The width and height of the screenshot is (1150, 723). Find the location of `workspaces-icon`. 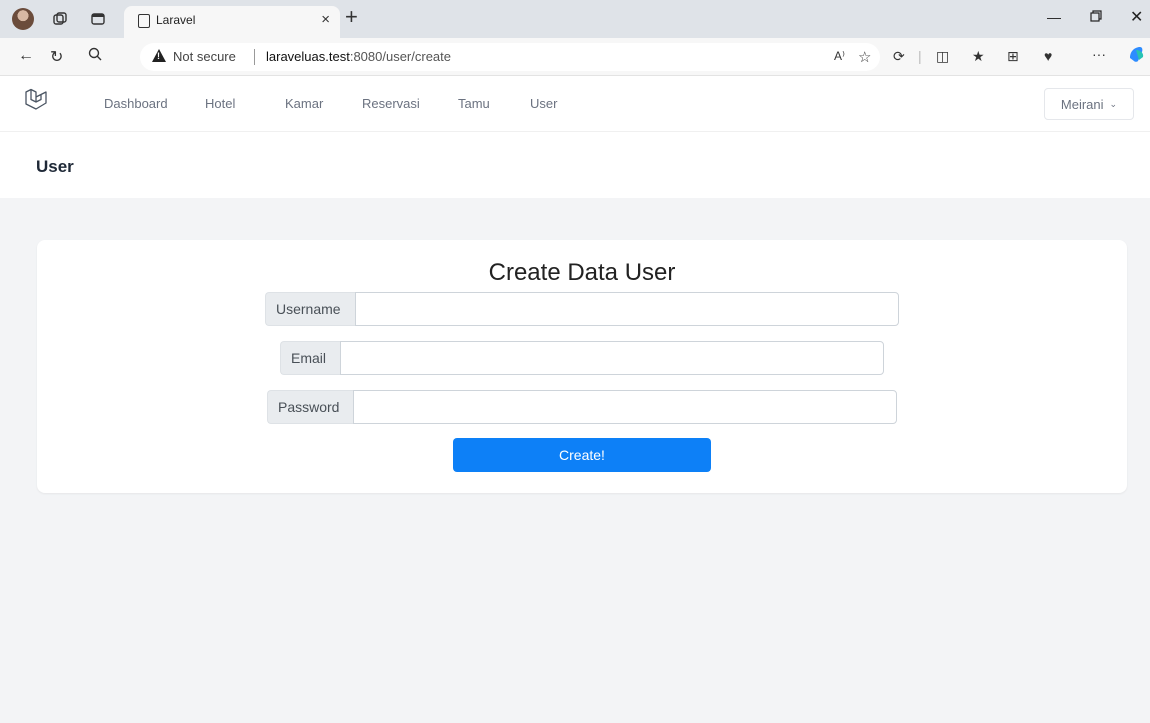

workspaces-icon is located at coordinates (60, 19).